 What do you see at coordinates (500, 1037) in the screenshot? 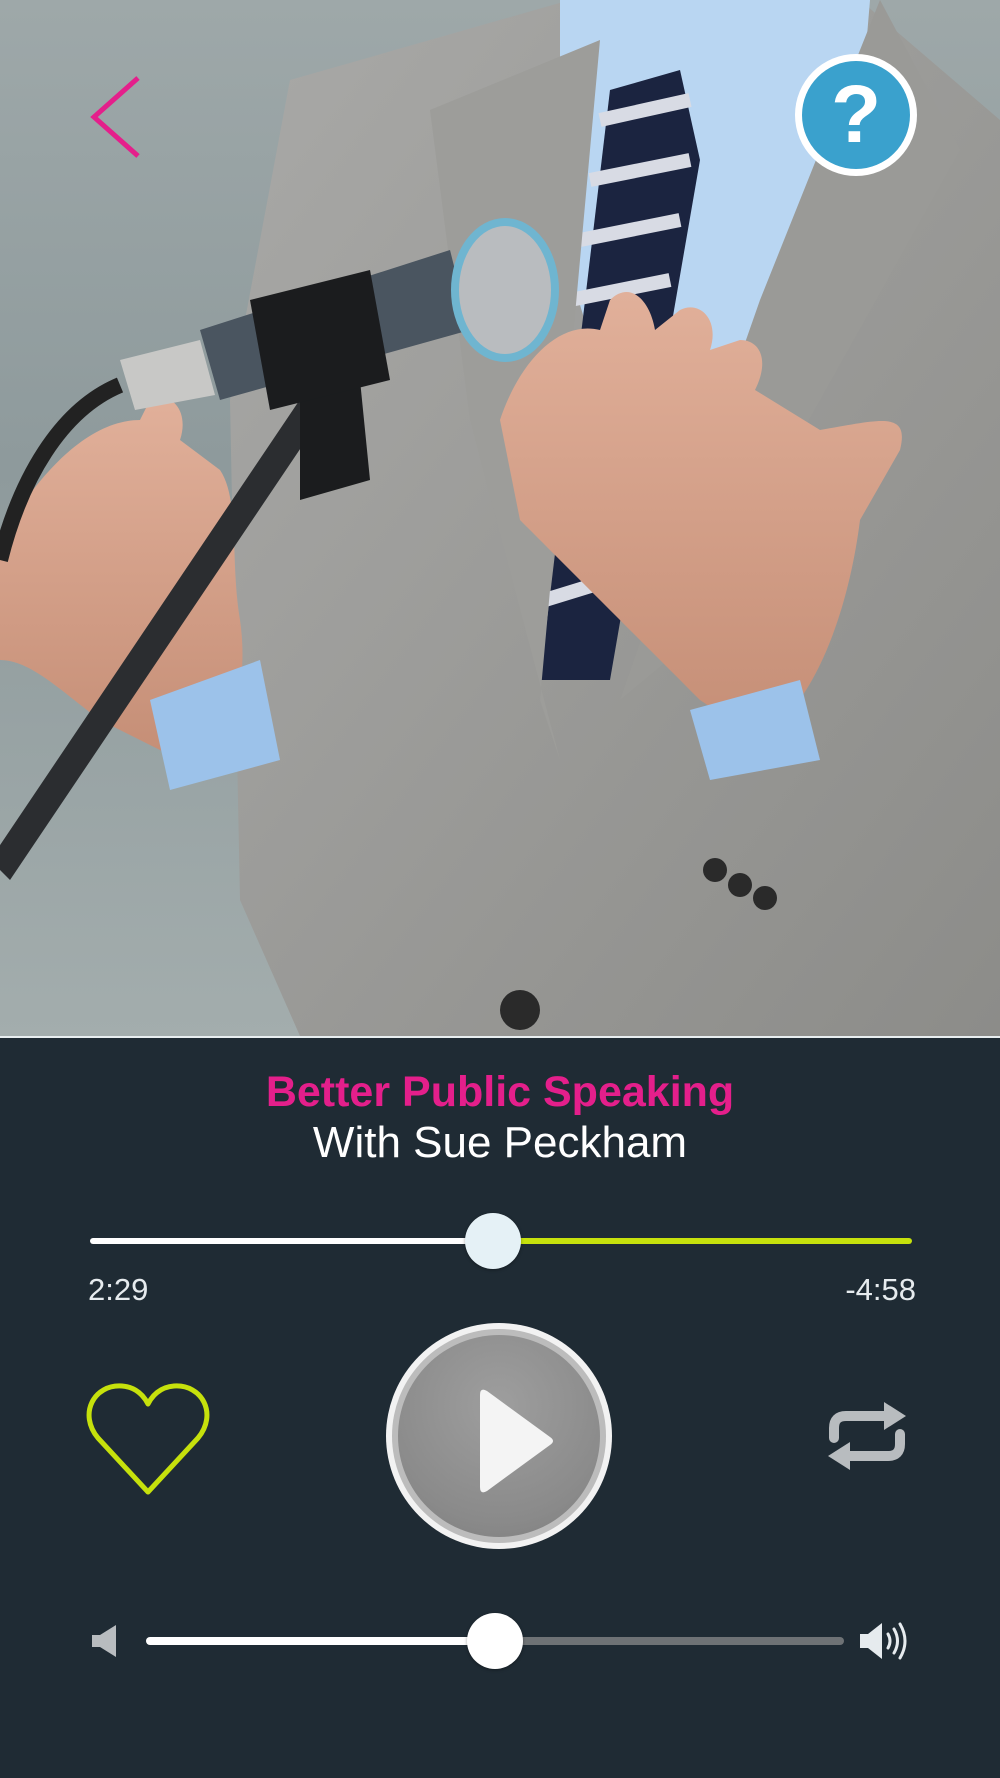
I see `hero-divider` at bounding box center [500, 1037].